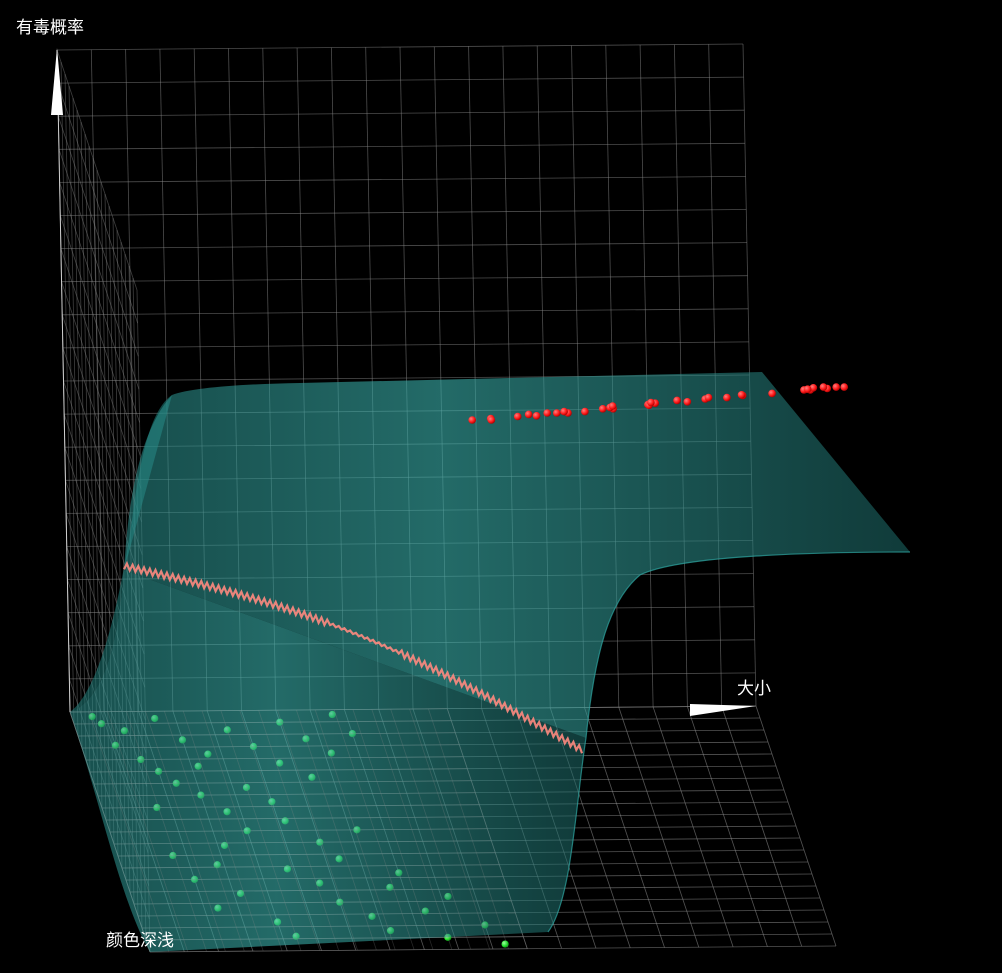 The image size is (1002, 973). I want to click on y-axis-arrow-icon, so click(723, 710).